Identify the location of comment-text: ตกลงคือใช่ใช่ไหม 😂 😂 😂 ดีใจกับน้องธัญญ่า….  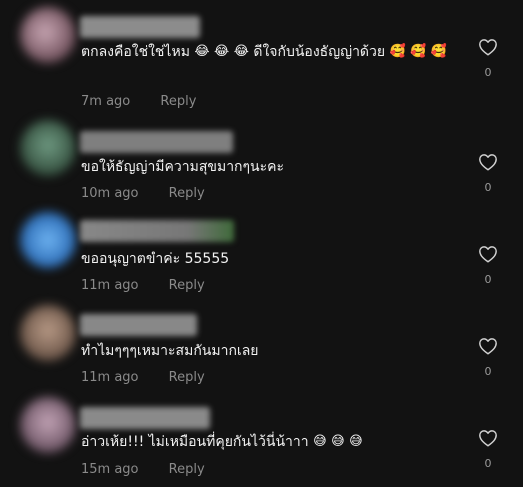
(271, 52).